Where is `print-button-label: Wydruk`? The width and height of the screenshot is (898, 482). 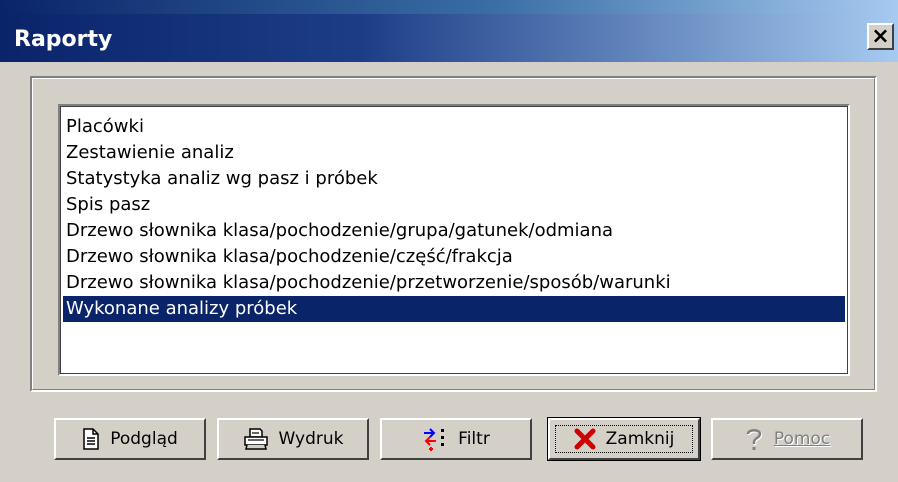 print-button-label: Wydruk is located at coordinates (311, 439).